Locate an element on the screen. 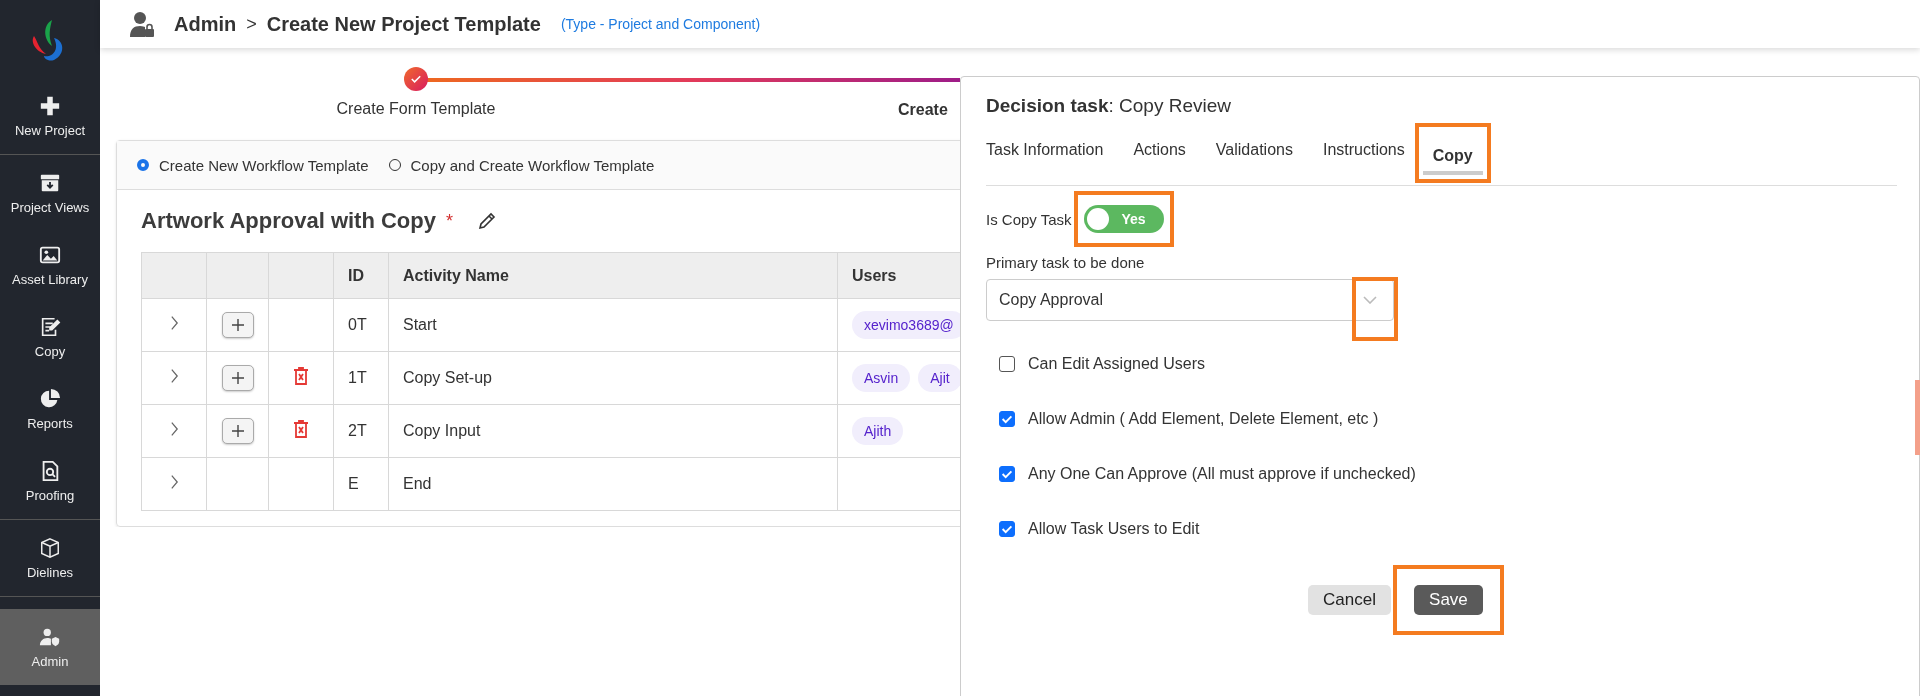 The image size is (1920, 696). sidebar-item: New Project is located at coordinates (50, 116).